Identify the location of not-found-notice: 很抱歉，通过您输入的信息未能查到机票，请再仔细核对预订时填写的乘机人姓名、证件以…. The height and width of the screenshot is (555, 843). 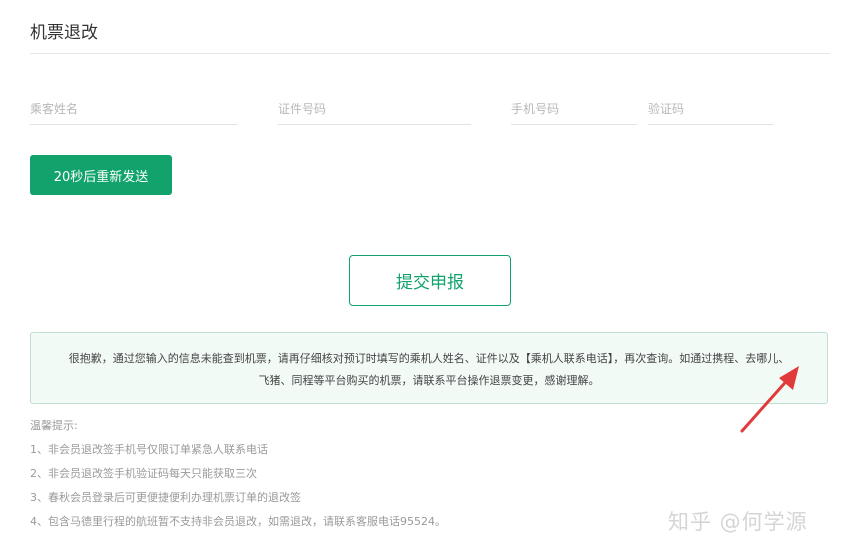
(429, 368).